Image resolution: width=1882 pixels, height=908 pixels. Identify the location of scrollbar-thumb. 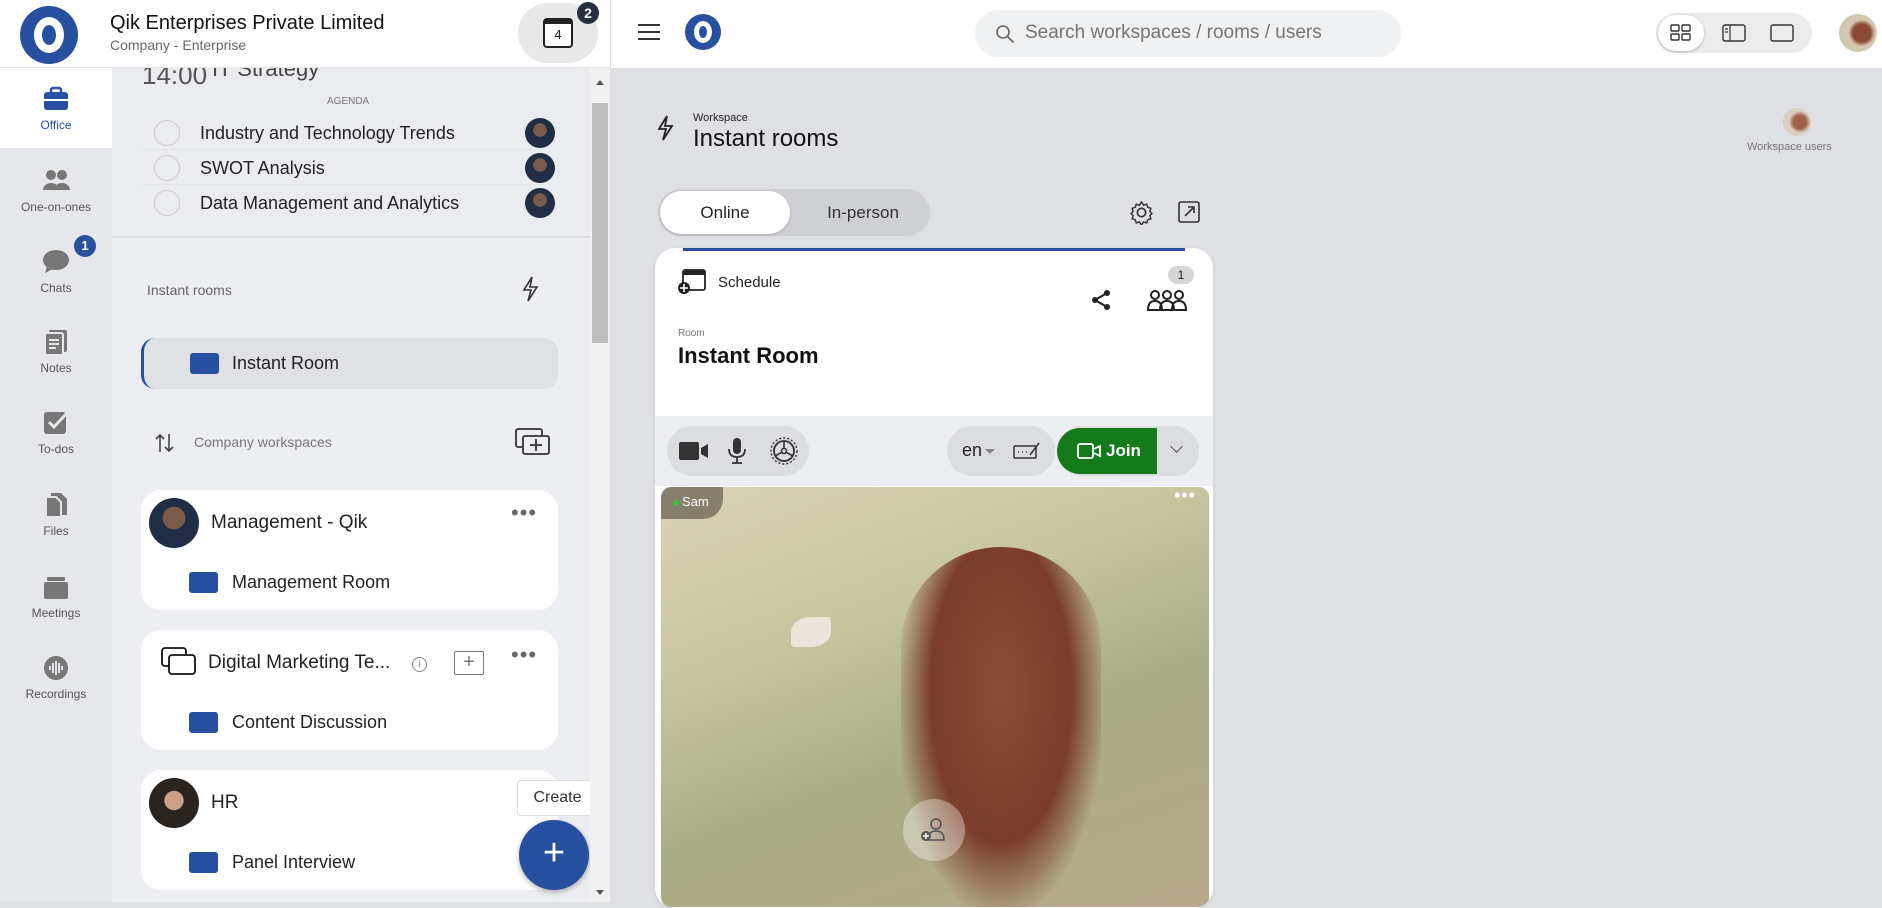
(600, 223).